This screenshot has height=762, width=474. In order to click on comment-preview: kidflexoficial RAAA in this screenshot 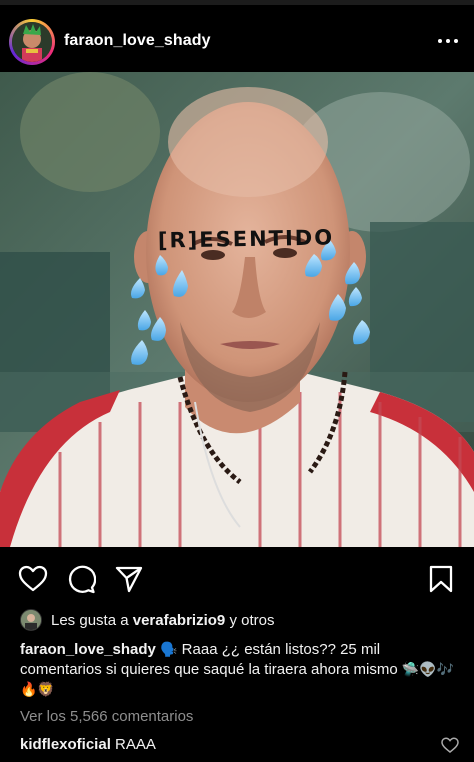, I will do `click(88, 744)`.